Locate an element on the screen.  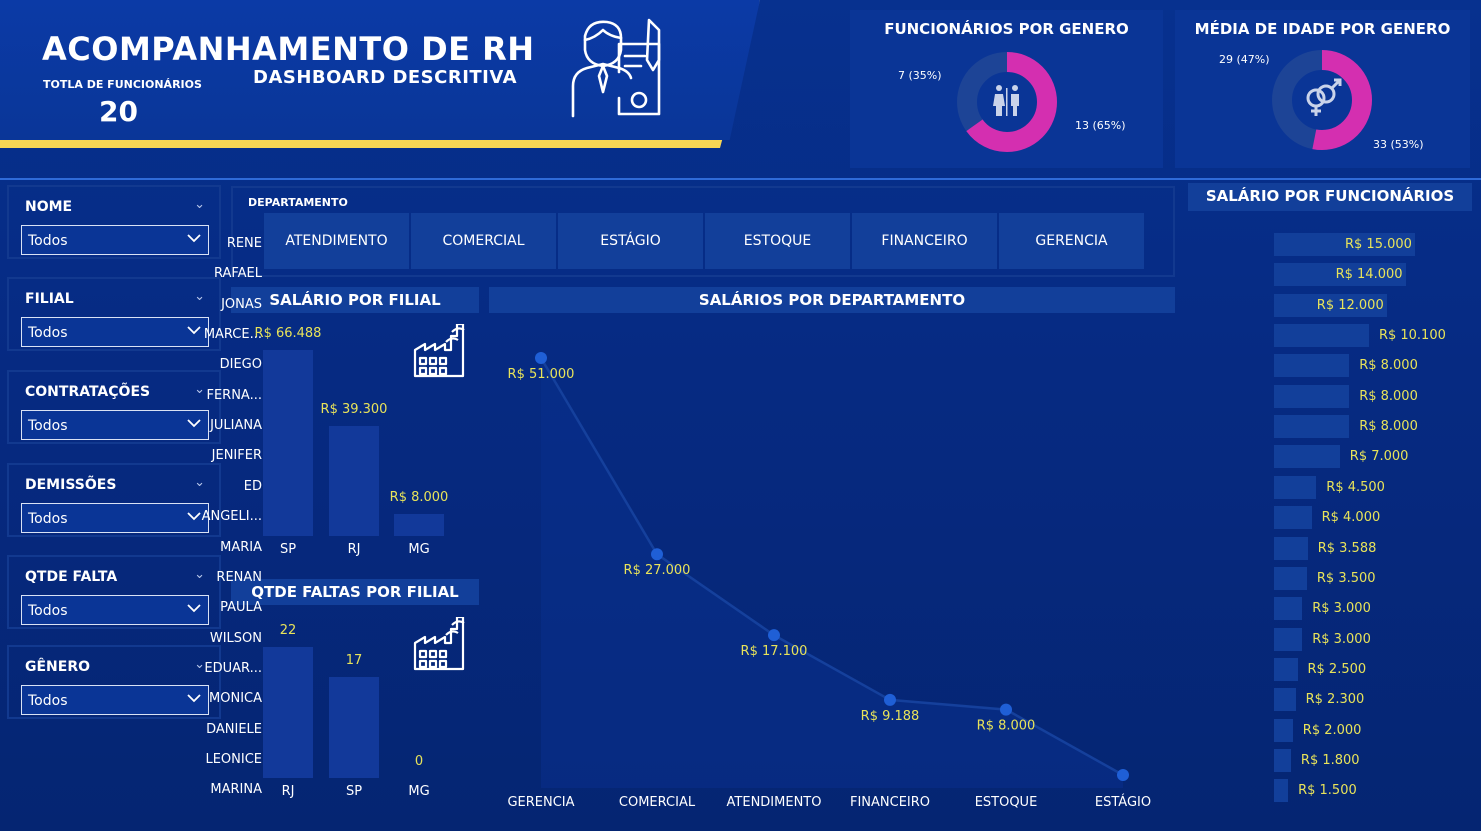
employee-name: WILSON is located at coordinates (235, 638).